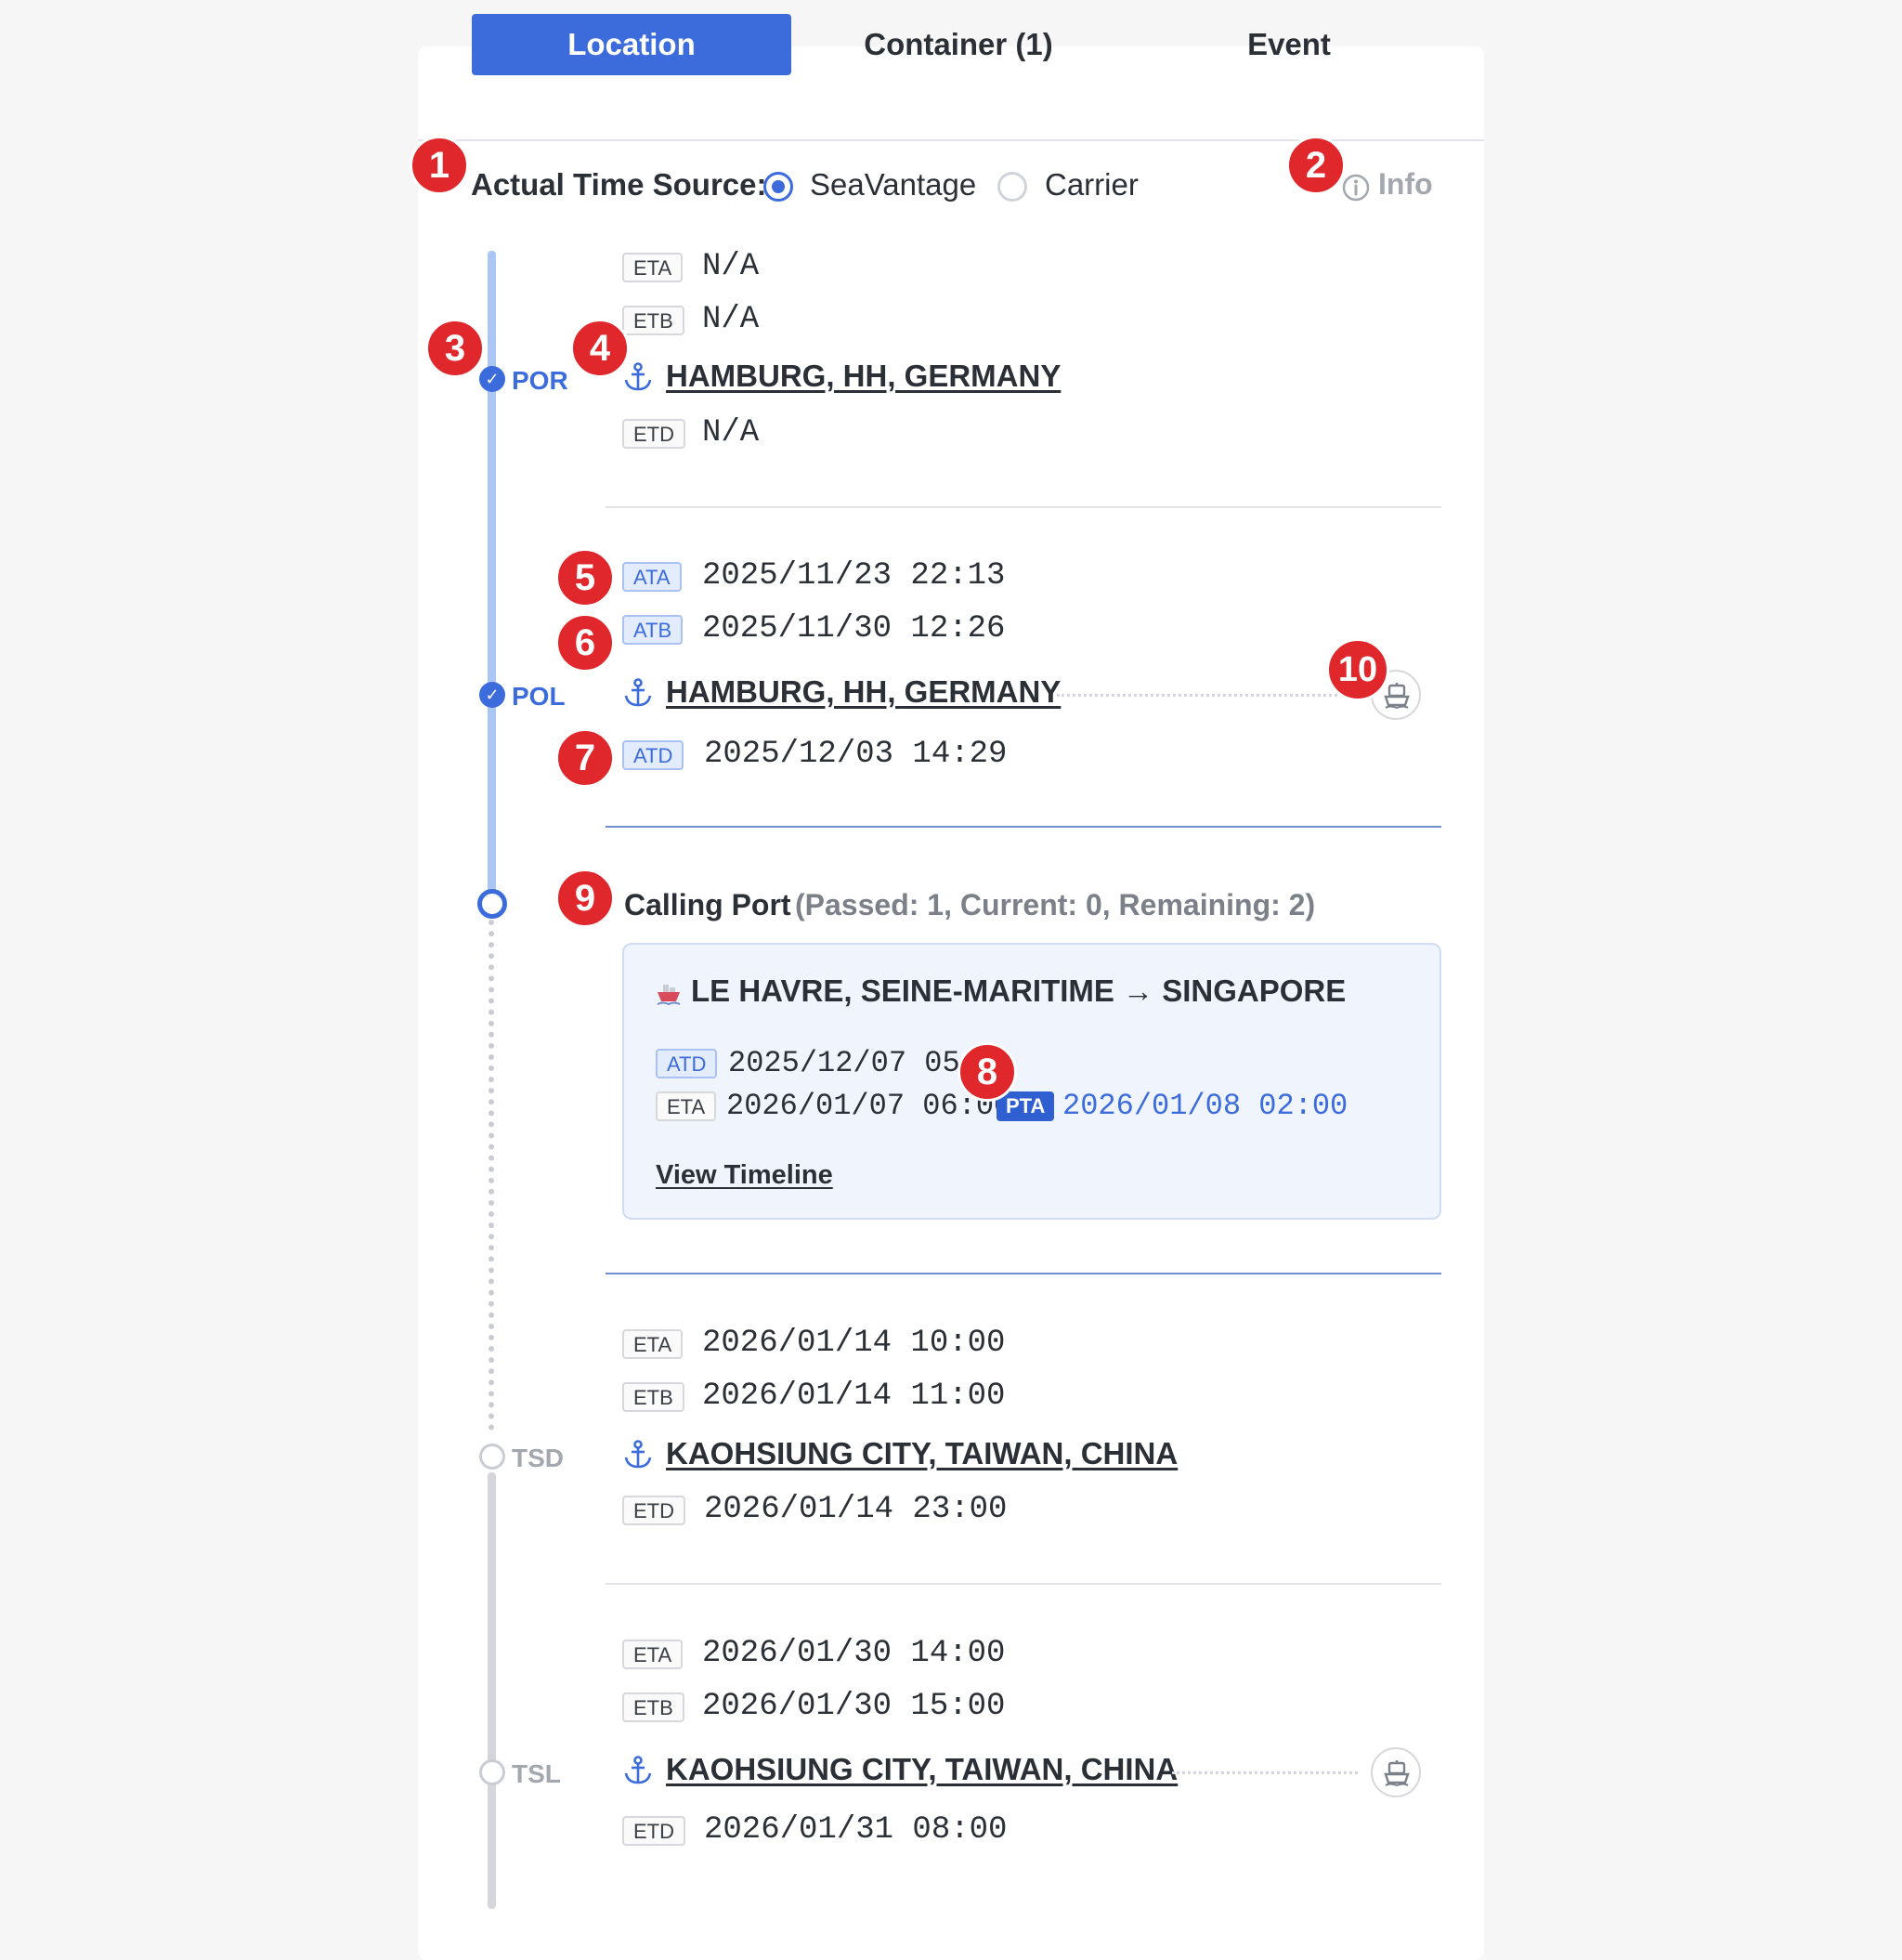 The height and width of the screenshot is (1960, 1902). What do you see at coordinates (854, 1343) in the screenshot?
I see `tsd-eta-value: 2026/01/14 10:00` at bounding box center [854, 1343].